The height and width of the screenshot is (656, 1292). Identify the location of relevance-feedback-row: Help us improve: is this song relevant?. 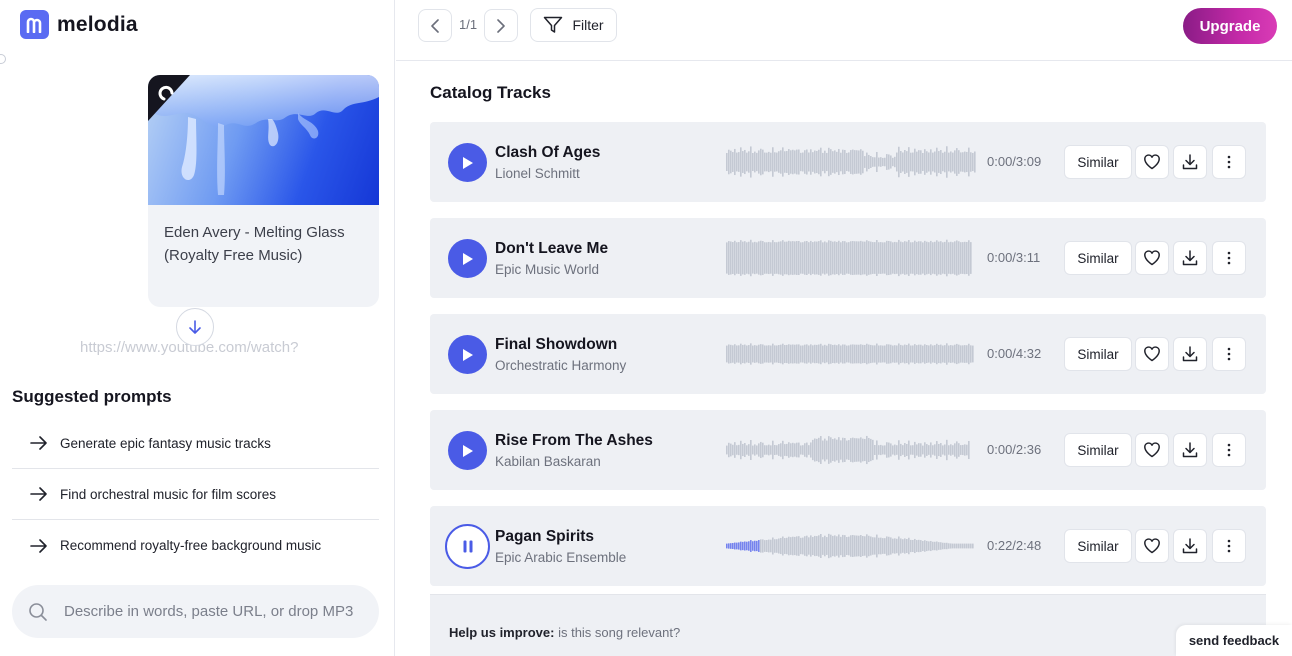
(848, 625).